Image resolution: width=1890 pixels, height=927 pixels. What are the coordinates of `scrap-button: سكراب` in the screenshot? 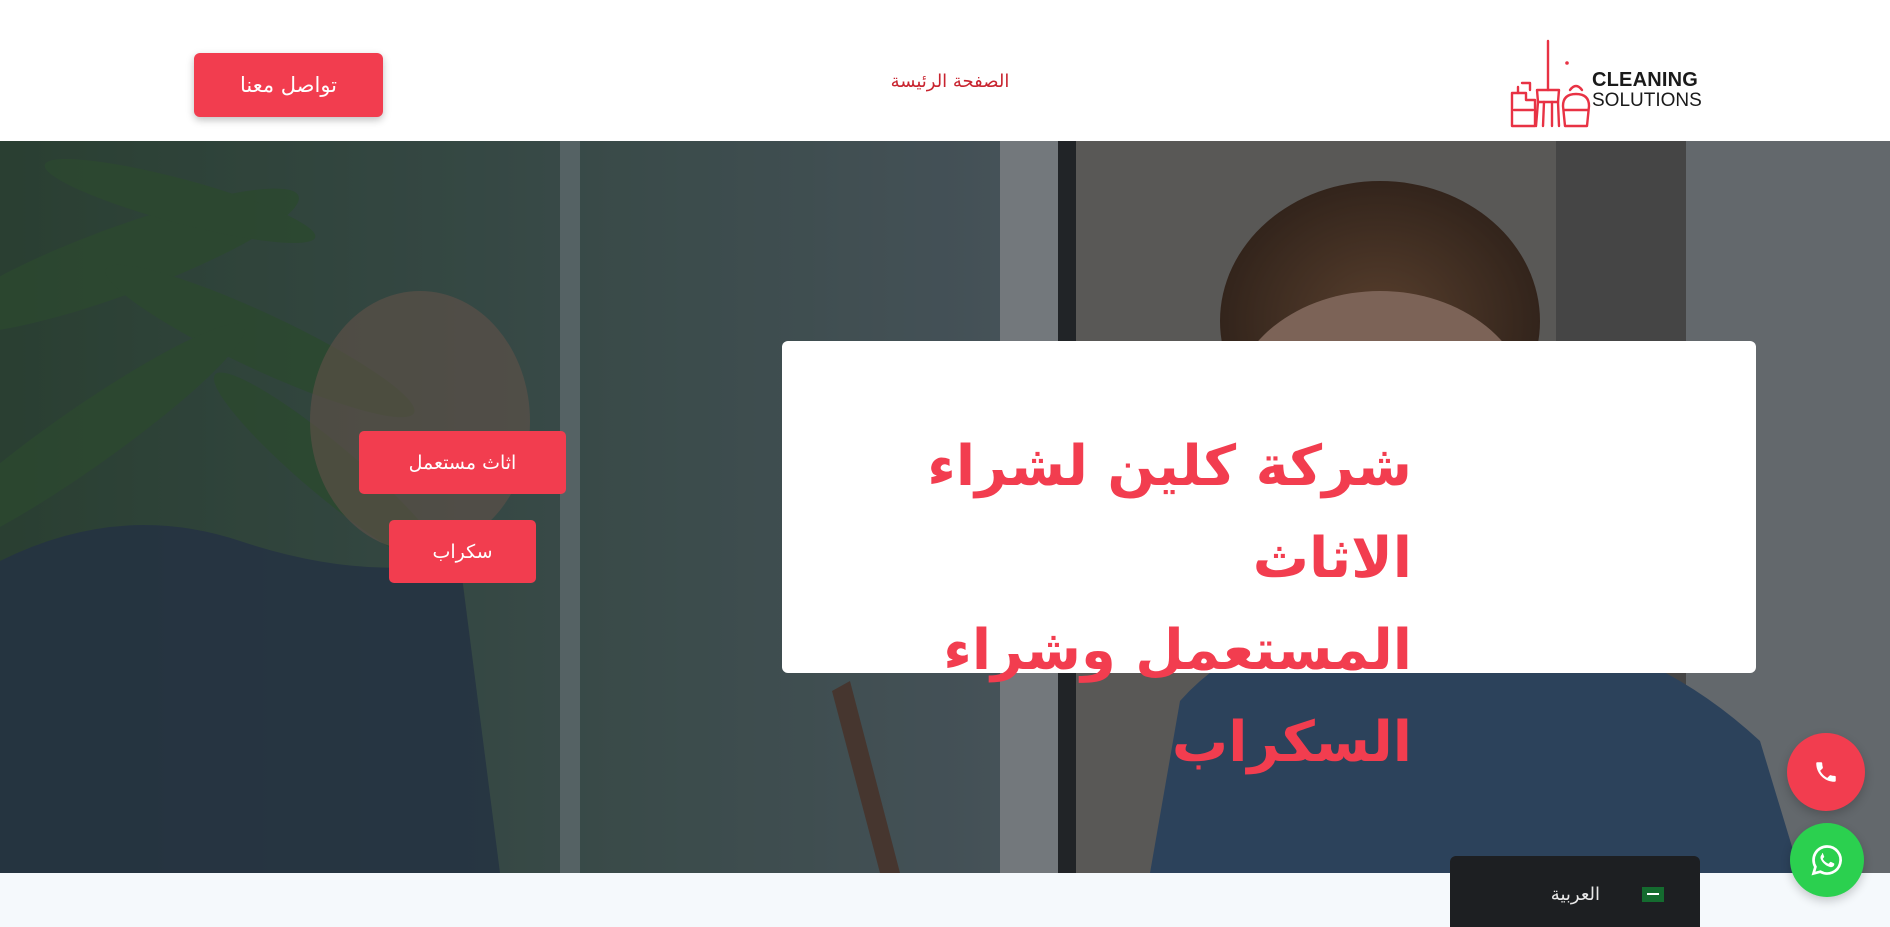 It's located at (462, 551).